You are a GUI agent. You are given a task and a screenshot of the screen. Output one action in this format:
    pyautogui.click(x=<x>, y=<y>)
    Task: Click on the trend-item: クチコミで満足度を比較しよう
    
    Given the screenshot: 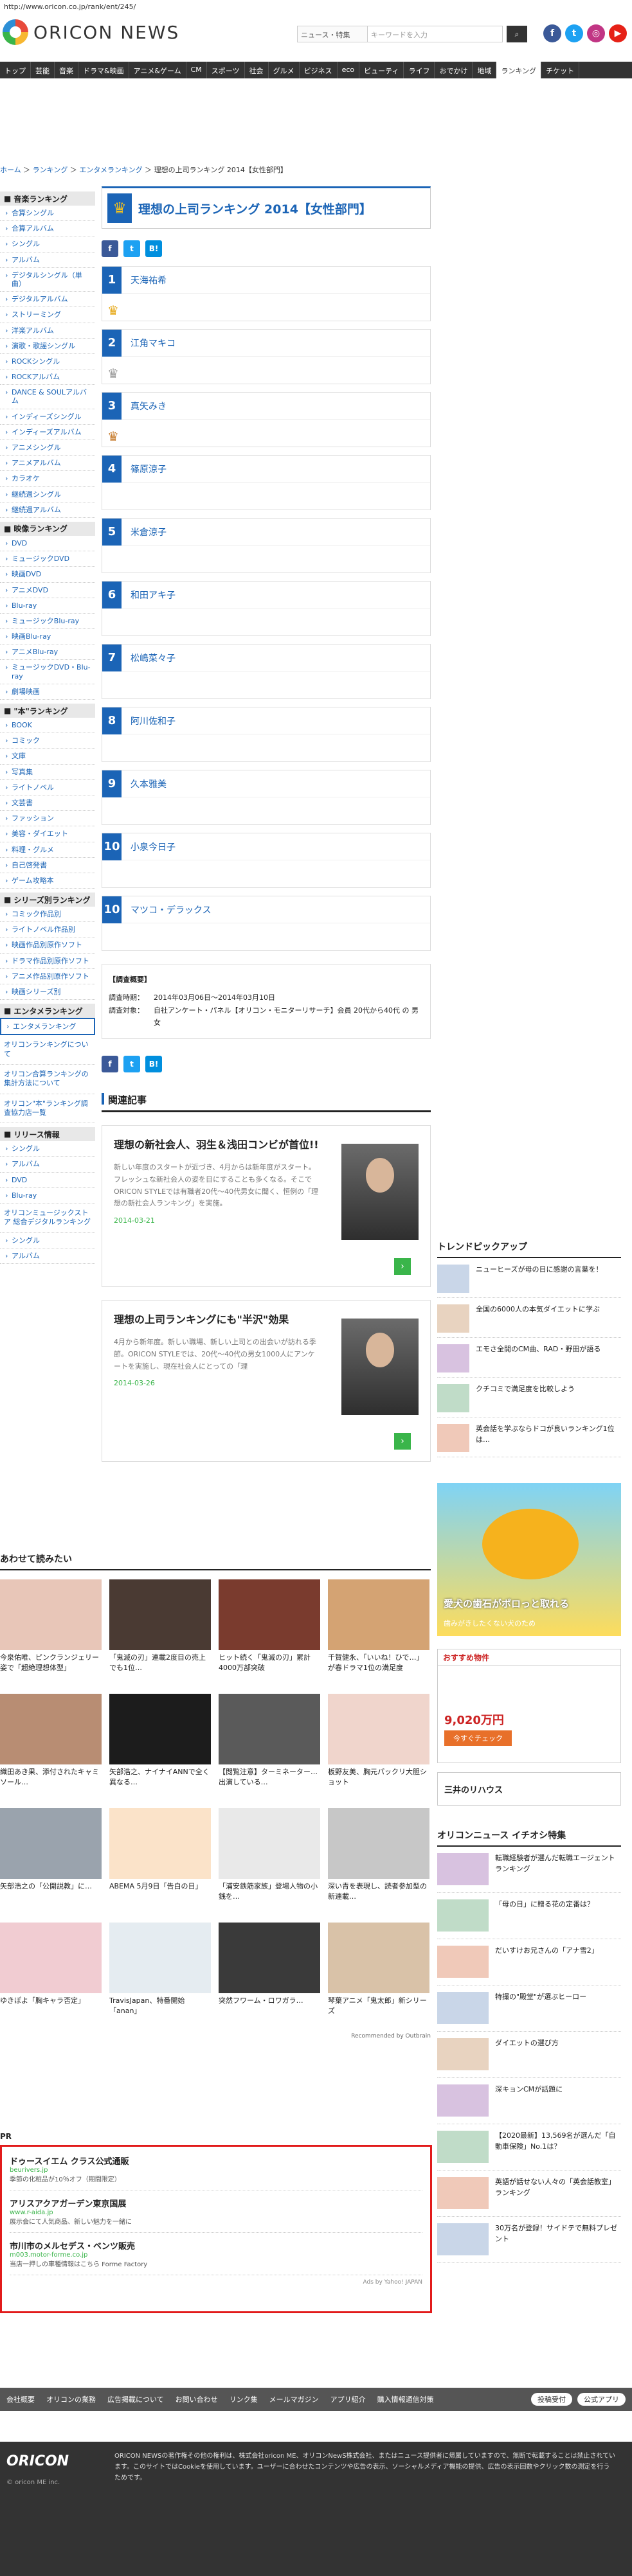 What is the action you would take?
    pyautogui.click(x=529, y=1398)
    